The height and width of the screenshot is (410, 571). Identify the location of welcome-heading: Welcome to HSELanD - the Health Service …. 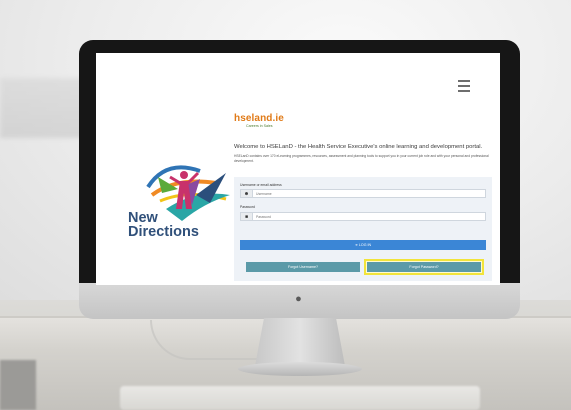
(358, 147).